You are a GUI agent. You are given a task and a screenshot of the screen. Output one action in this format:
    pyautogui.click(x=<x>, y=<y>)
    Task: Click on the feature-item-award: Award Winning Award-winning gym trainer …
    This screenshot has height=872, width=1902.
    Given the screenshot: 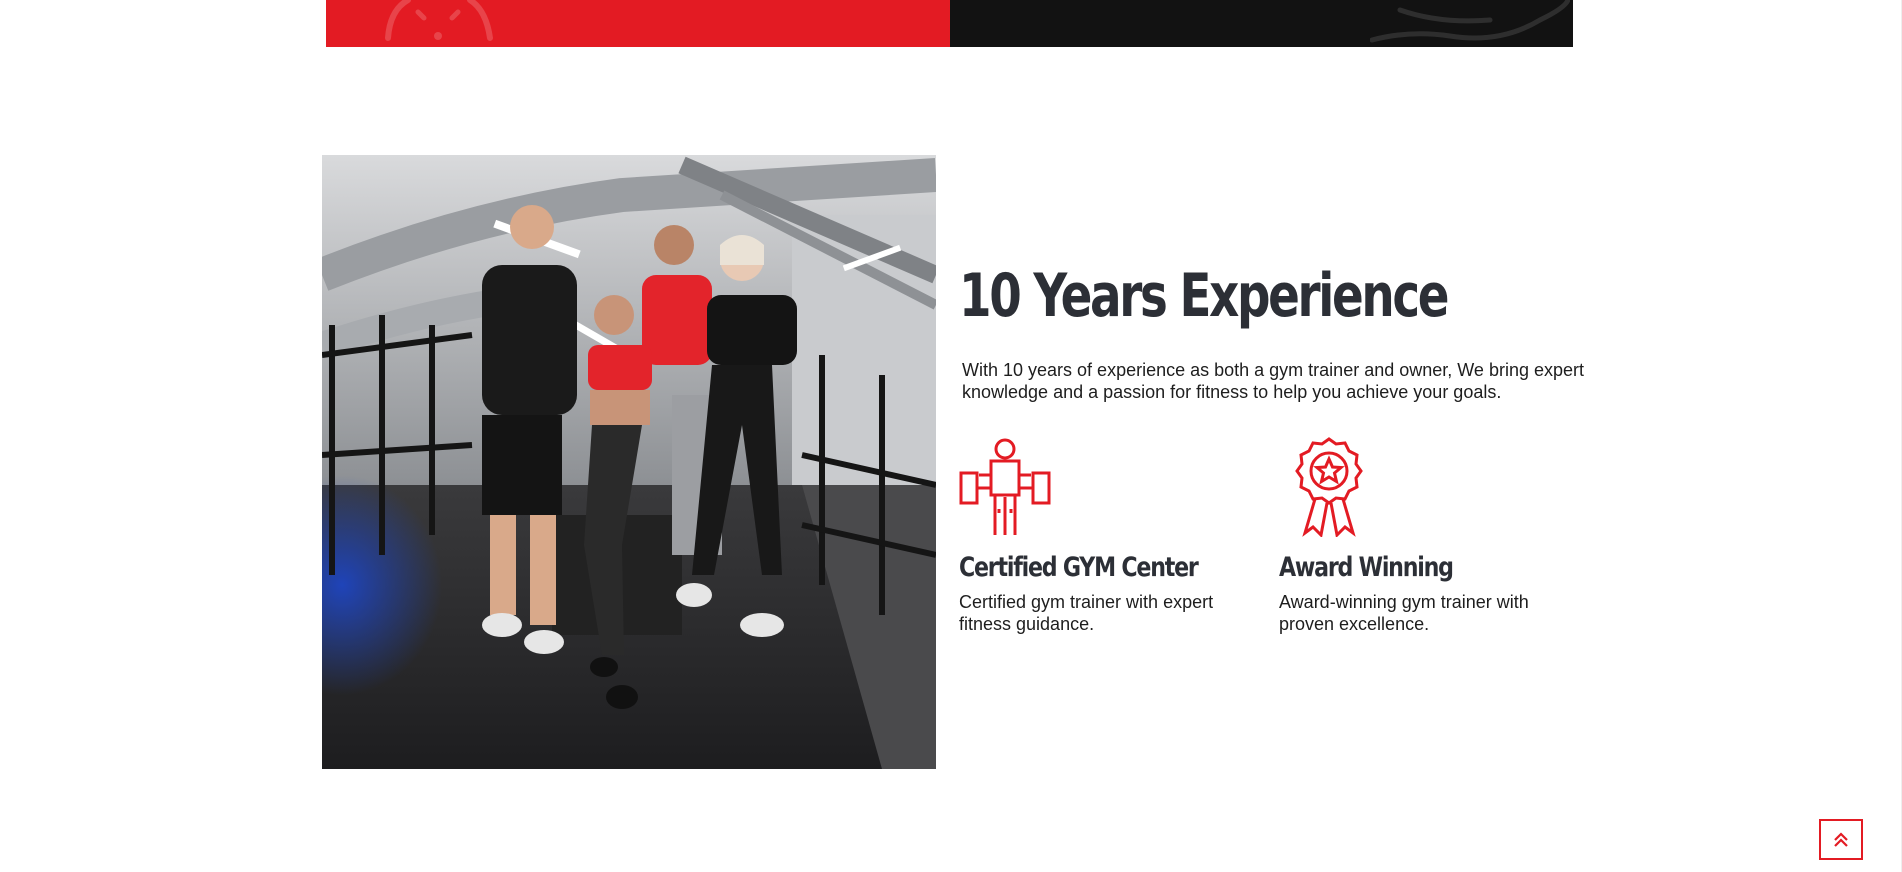 What is the action you would take?
    pyautogui.click(x=1439, y=536)
    